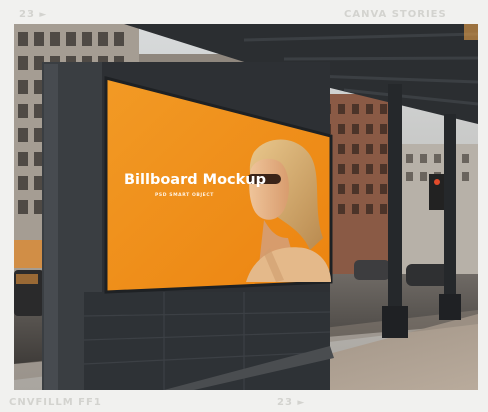 This screenshot has height=412, width=488. Describe the element at coordinates (55, 402) in the screenshot. I see `frame-code-label: CNVFILLM FF1` at that location.